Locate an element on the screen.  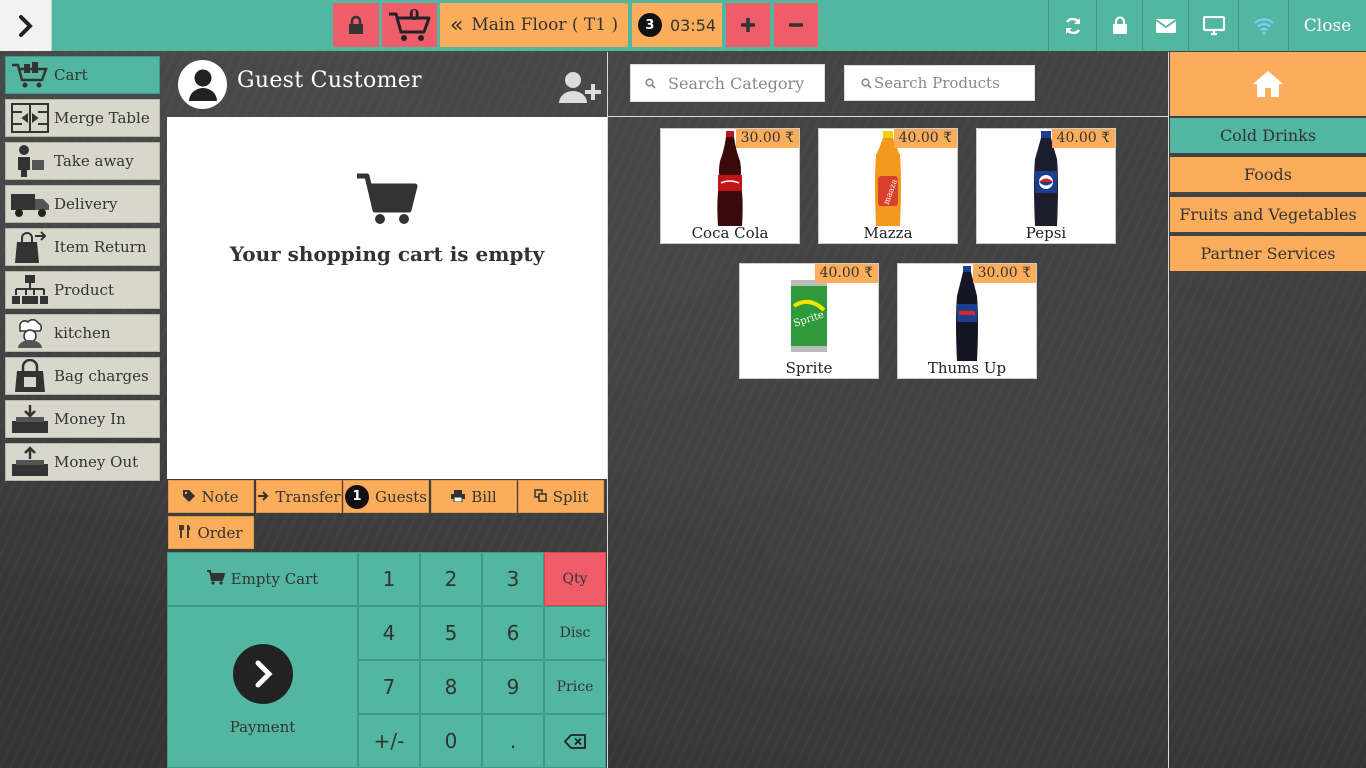
refresh-icon is located at coordinates (1072, 25).